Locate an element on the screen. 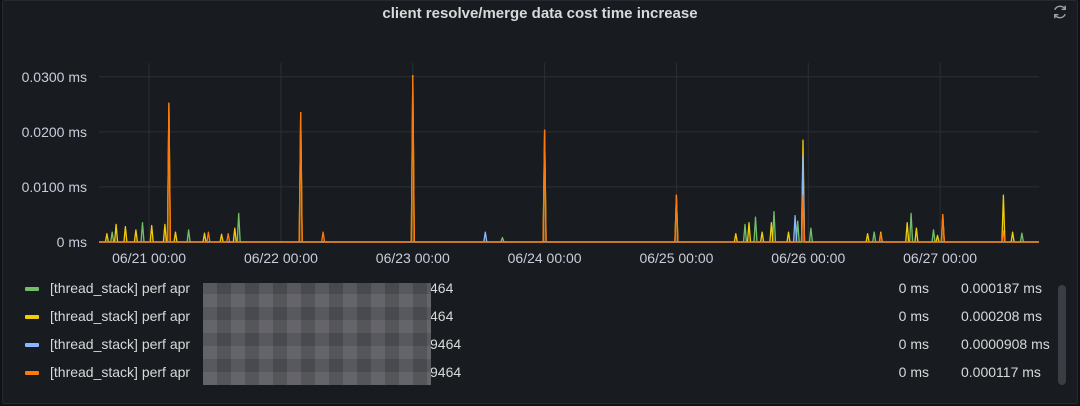  legend-max-value: 0.000187 ms is located at coordinates (1001, 288).